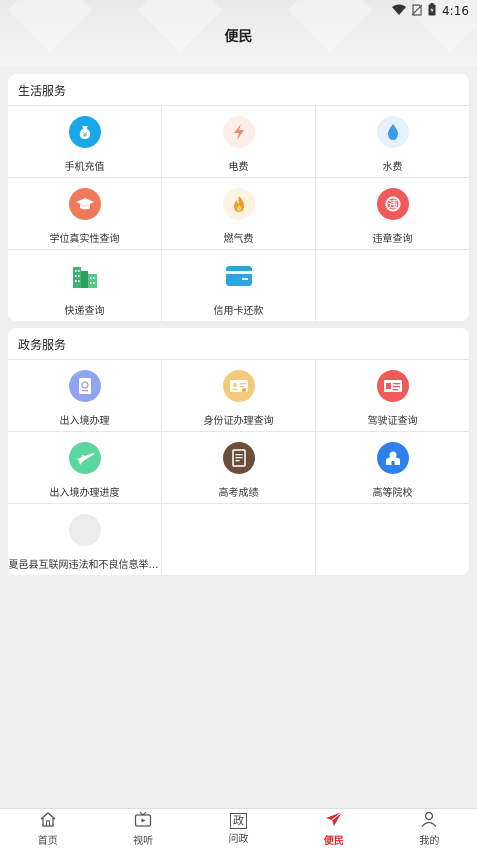  I want to click on service-driver-license: 驾驶证查询, so click(392, 396).